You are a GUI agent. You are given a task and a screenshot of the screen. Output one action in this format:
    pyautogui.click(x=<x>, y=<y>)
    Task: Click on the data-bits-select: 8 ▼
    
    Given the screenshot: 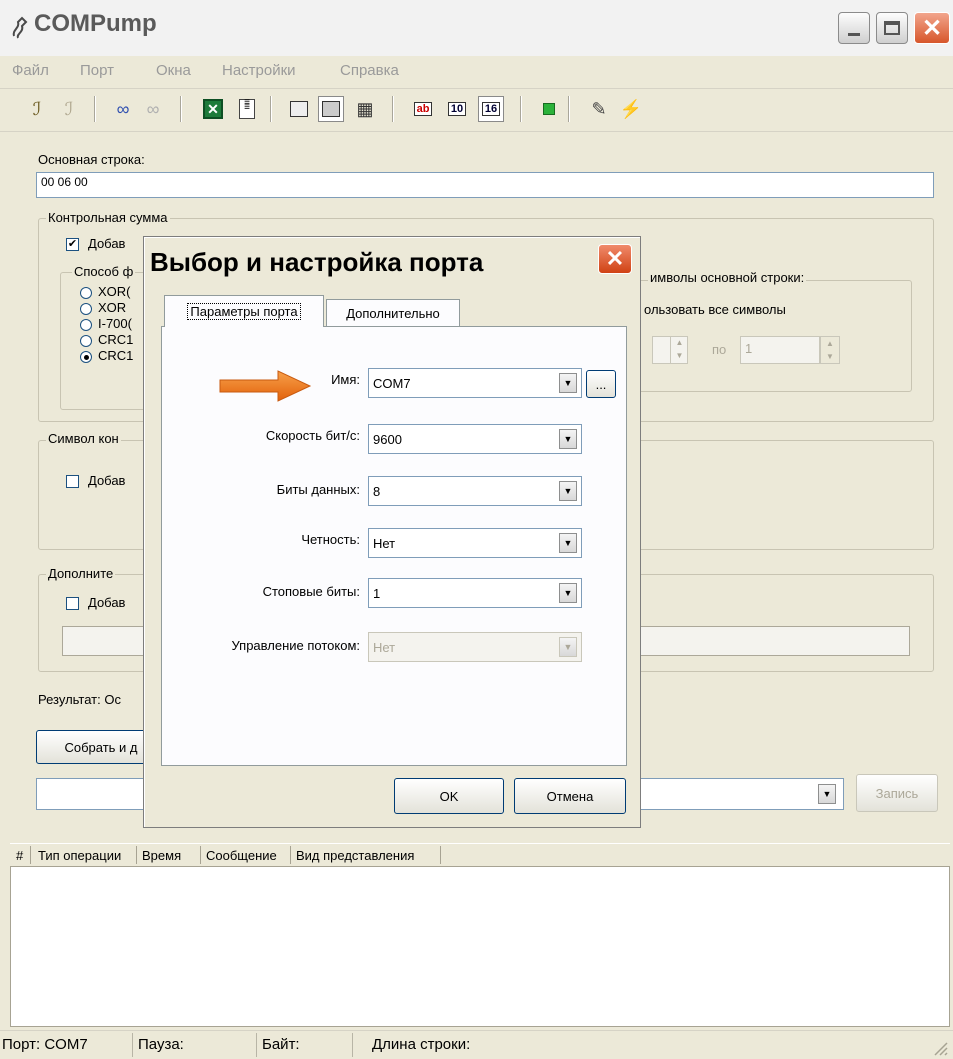 What is the action you would take?
    pyautogui.click(x=475, y=491)
    